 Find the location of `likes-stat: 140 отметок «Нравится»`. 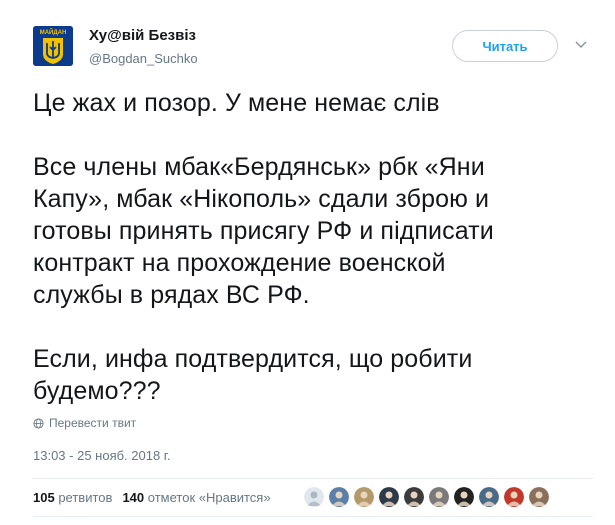

likes-stat: 140 отметок «Нравится» is located at coordinates (196, 497).